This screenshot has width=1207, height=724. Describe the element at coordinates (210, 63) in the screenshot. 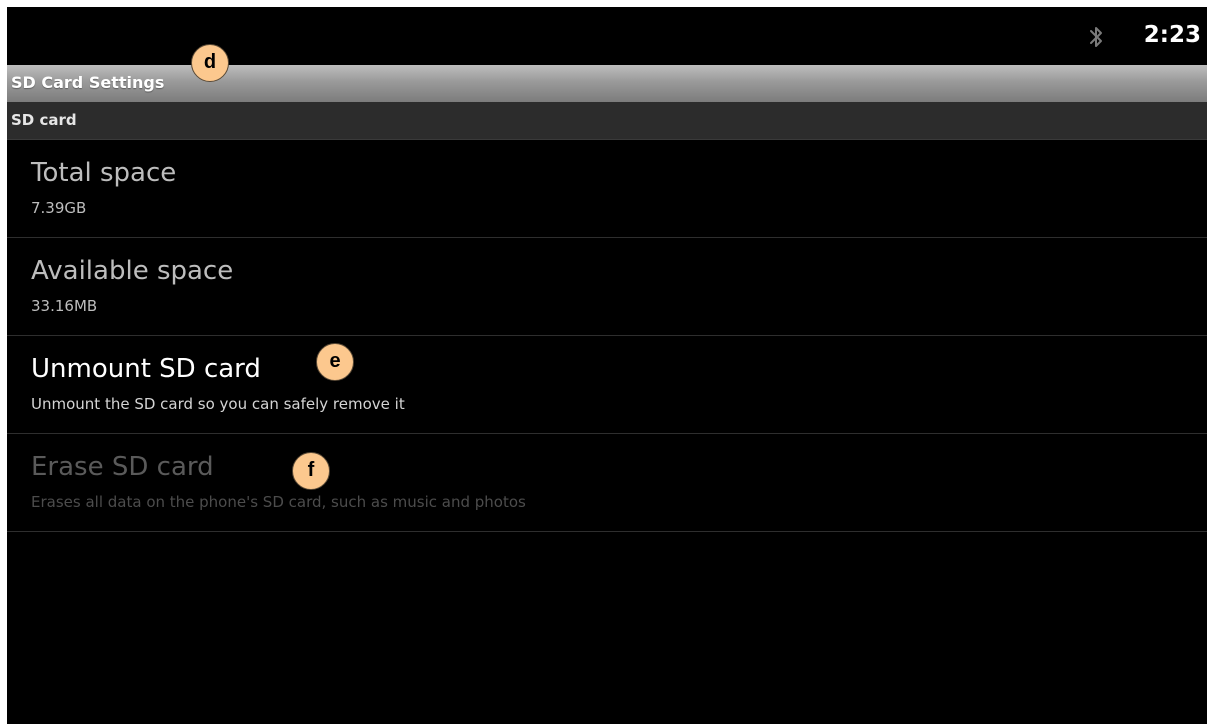

I see `annotation-marker-d: d` at that location.